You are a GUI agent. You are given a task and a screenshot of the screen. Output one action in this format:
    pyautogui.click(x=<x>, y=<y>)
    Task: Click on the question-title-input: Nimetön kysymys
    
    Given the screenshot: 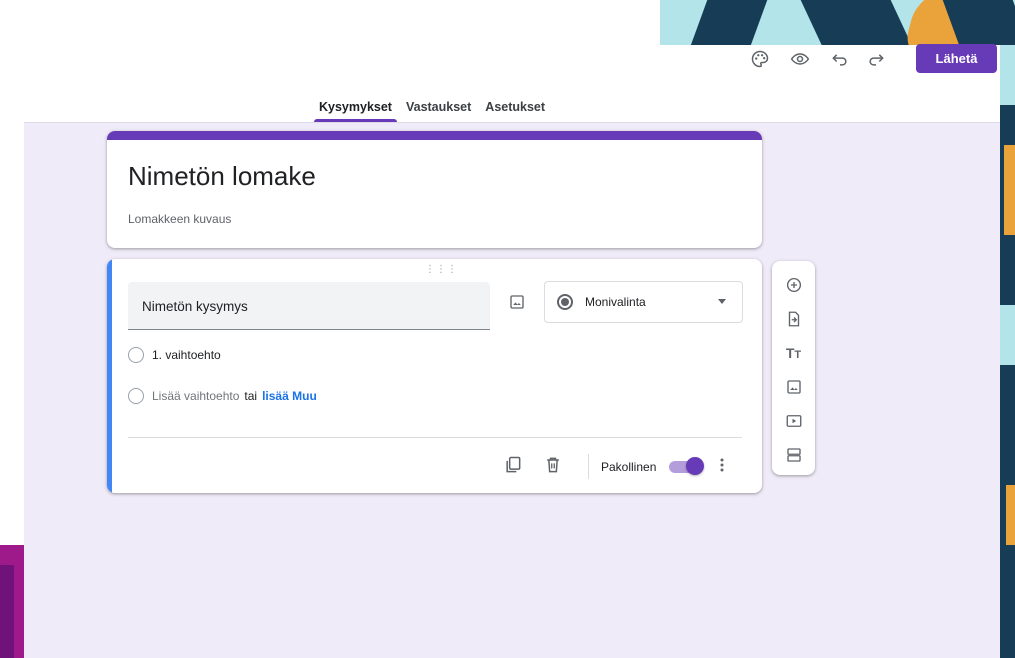 What is the action you would take?
    pyautogui.click(x=309, y=306)
    